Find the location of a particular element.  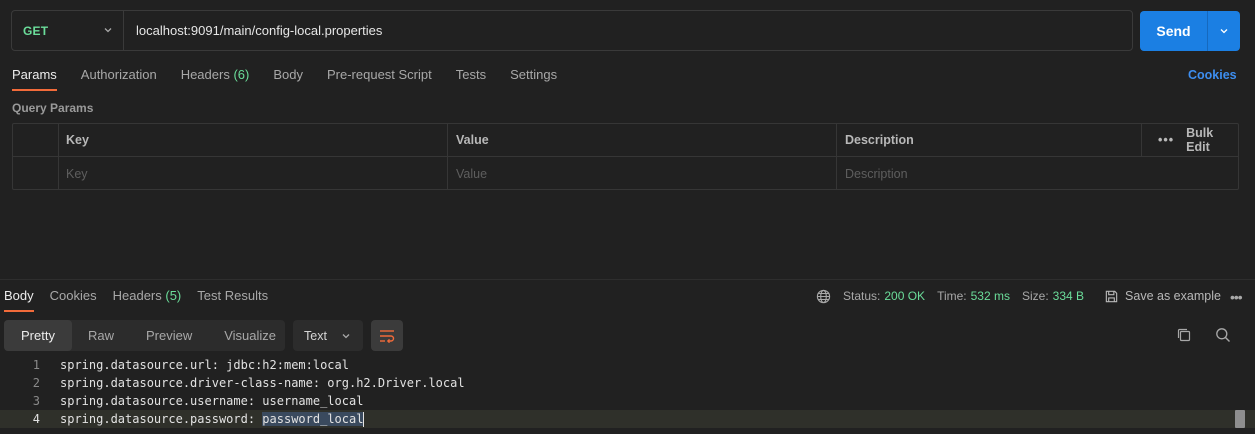

tab-settings: Settings is located at coordinates (533, 79).